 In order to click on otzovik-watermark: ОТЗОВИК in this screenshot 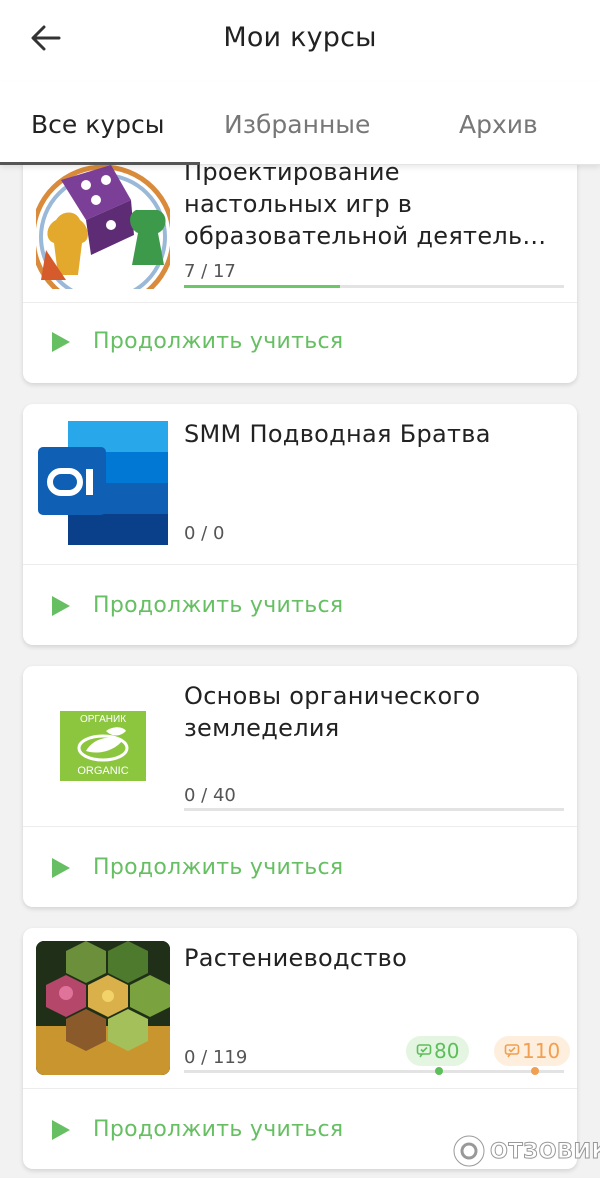, I will do `click(526, 1151)`.